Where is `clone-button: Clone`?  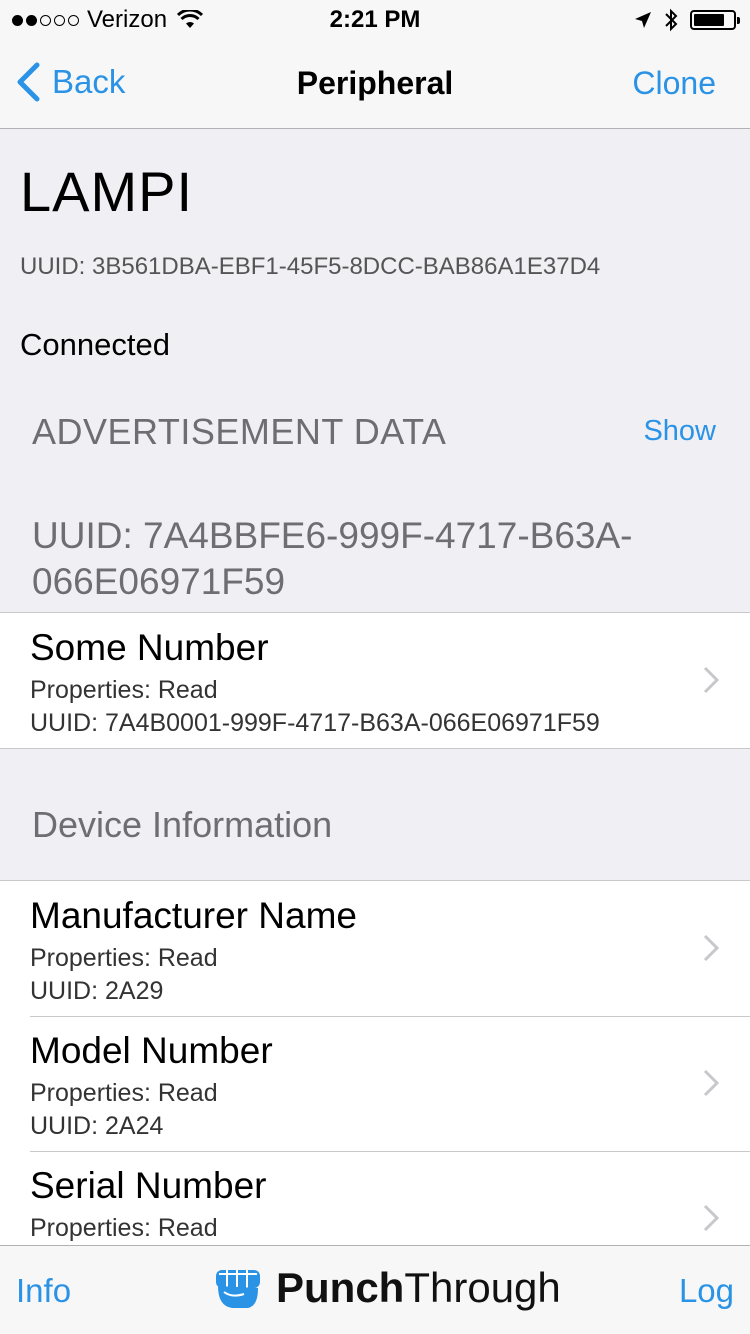 clone-button: Clone is located at coordinates (674, 83).